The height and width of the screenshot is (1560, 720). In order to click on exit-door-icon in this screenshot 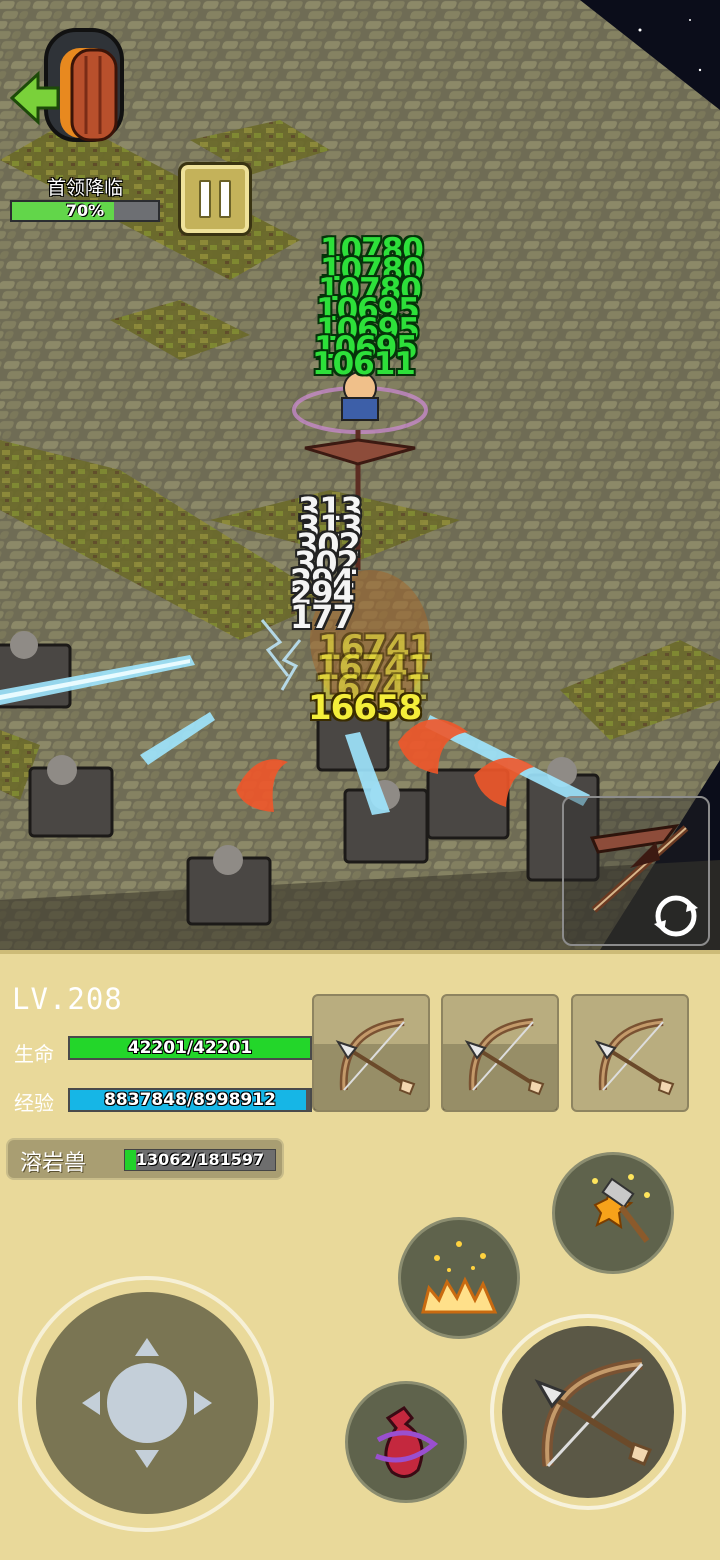, I will do `click(69, 86)`.